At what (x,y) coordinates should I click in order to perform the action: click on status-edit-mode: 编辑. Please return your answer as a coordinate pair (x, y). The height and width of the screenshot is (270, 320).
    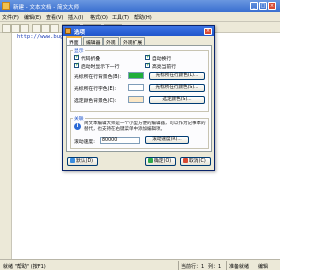
    Looking at the image, I should click on (263, 266).